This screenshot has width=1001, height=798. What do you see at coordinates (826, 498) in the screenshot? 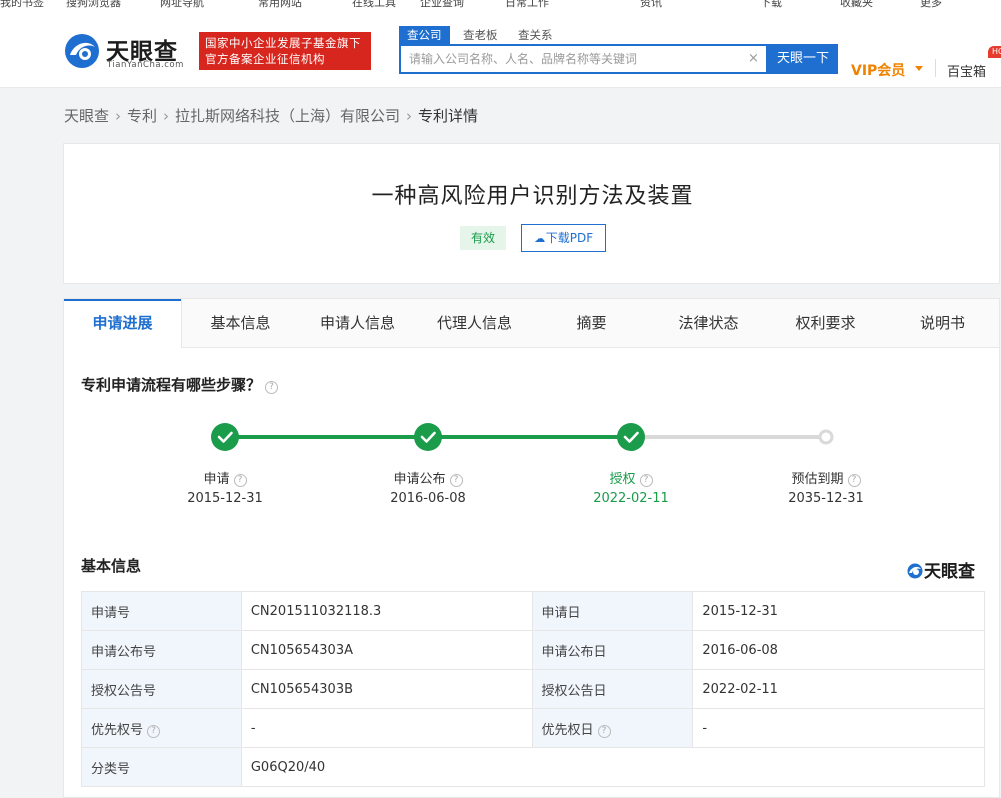
I see `step-date: 2035-12-31` at bounding box center [826, 498].